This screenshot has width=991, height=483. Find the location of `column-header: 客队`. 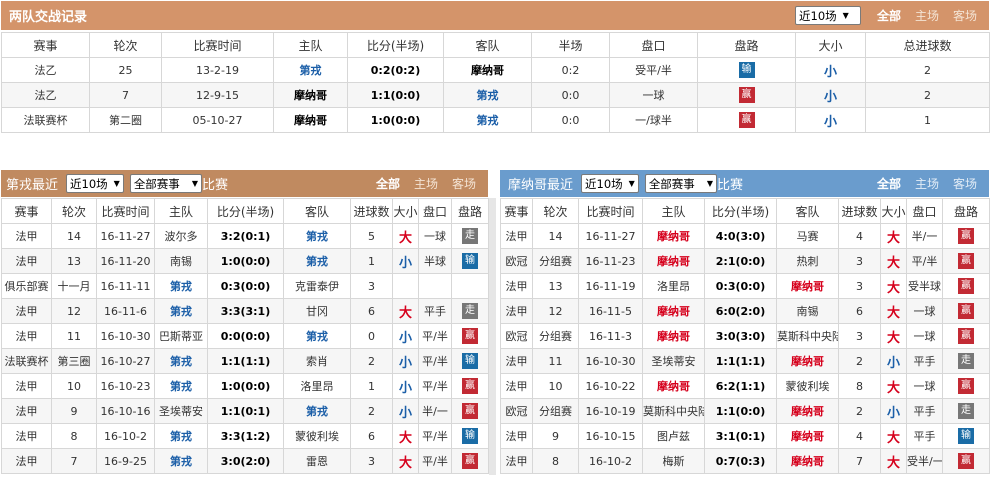

column-header: 客队 is located at coordinates (317, 211).